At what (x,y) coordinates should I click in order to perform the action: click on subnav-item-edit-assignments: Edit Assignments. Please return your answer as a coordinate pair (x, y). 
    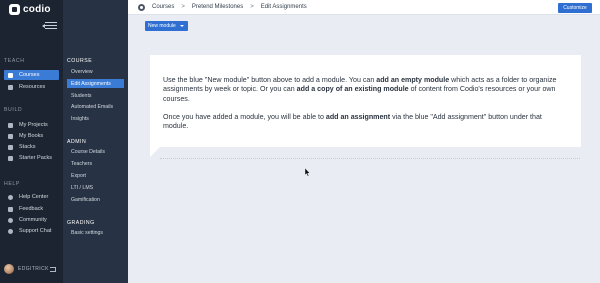
    Looking at the image, I should click on (95, 83).